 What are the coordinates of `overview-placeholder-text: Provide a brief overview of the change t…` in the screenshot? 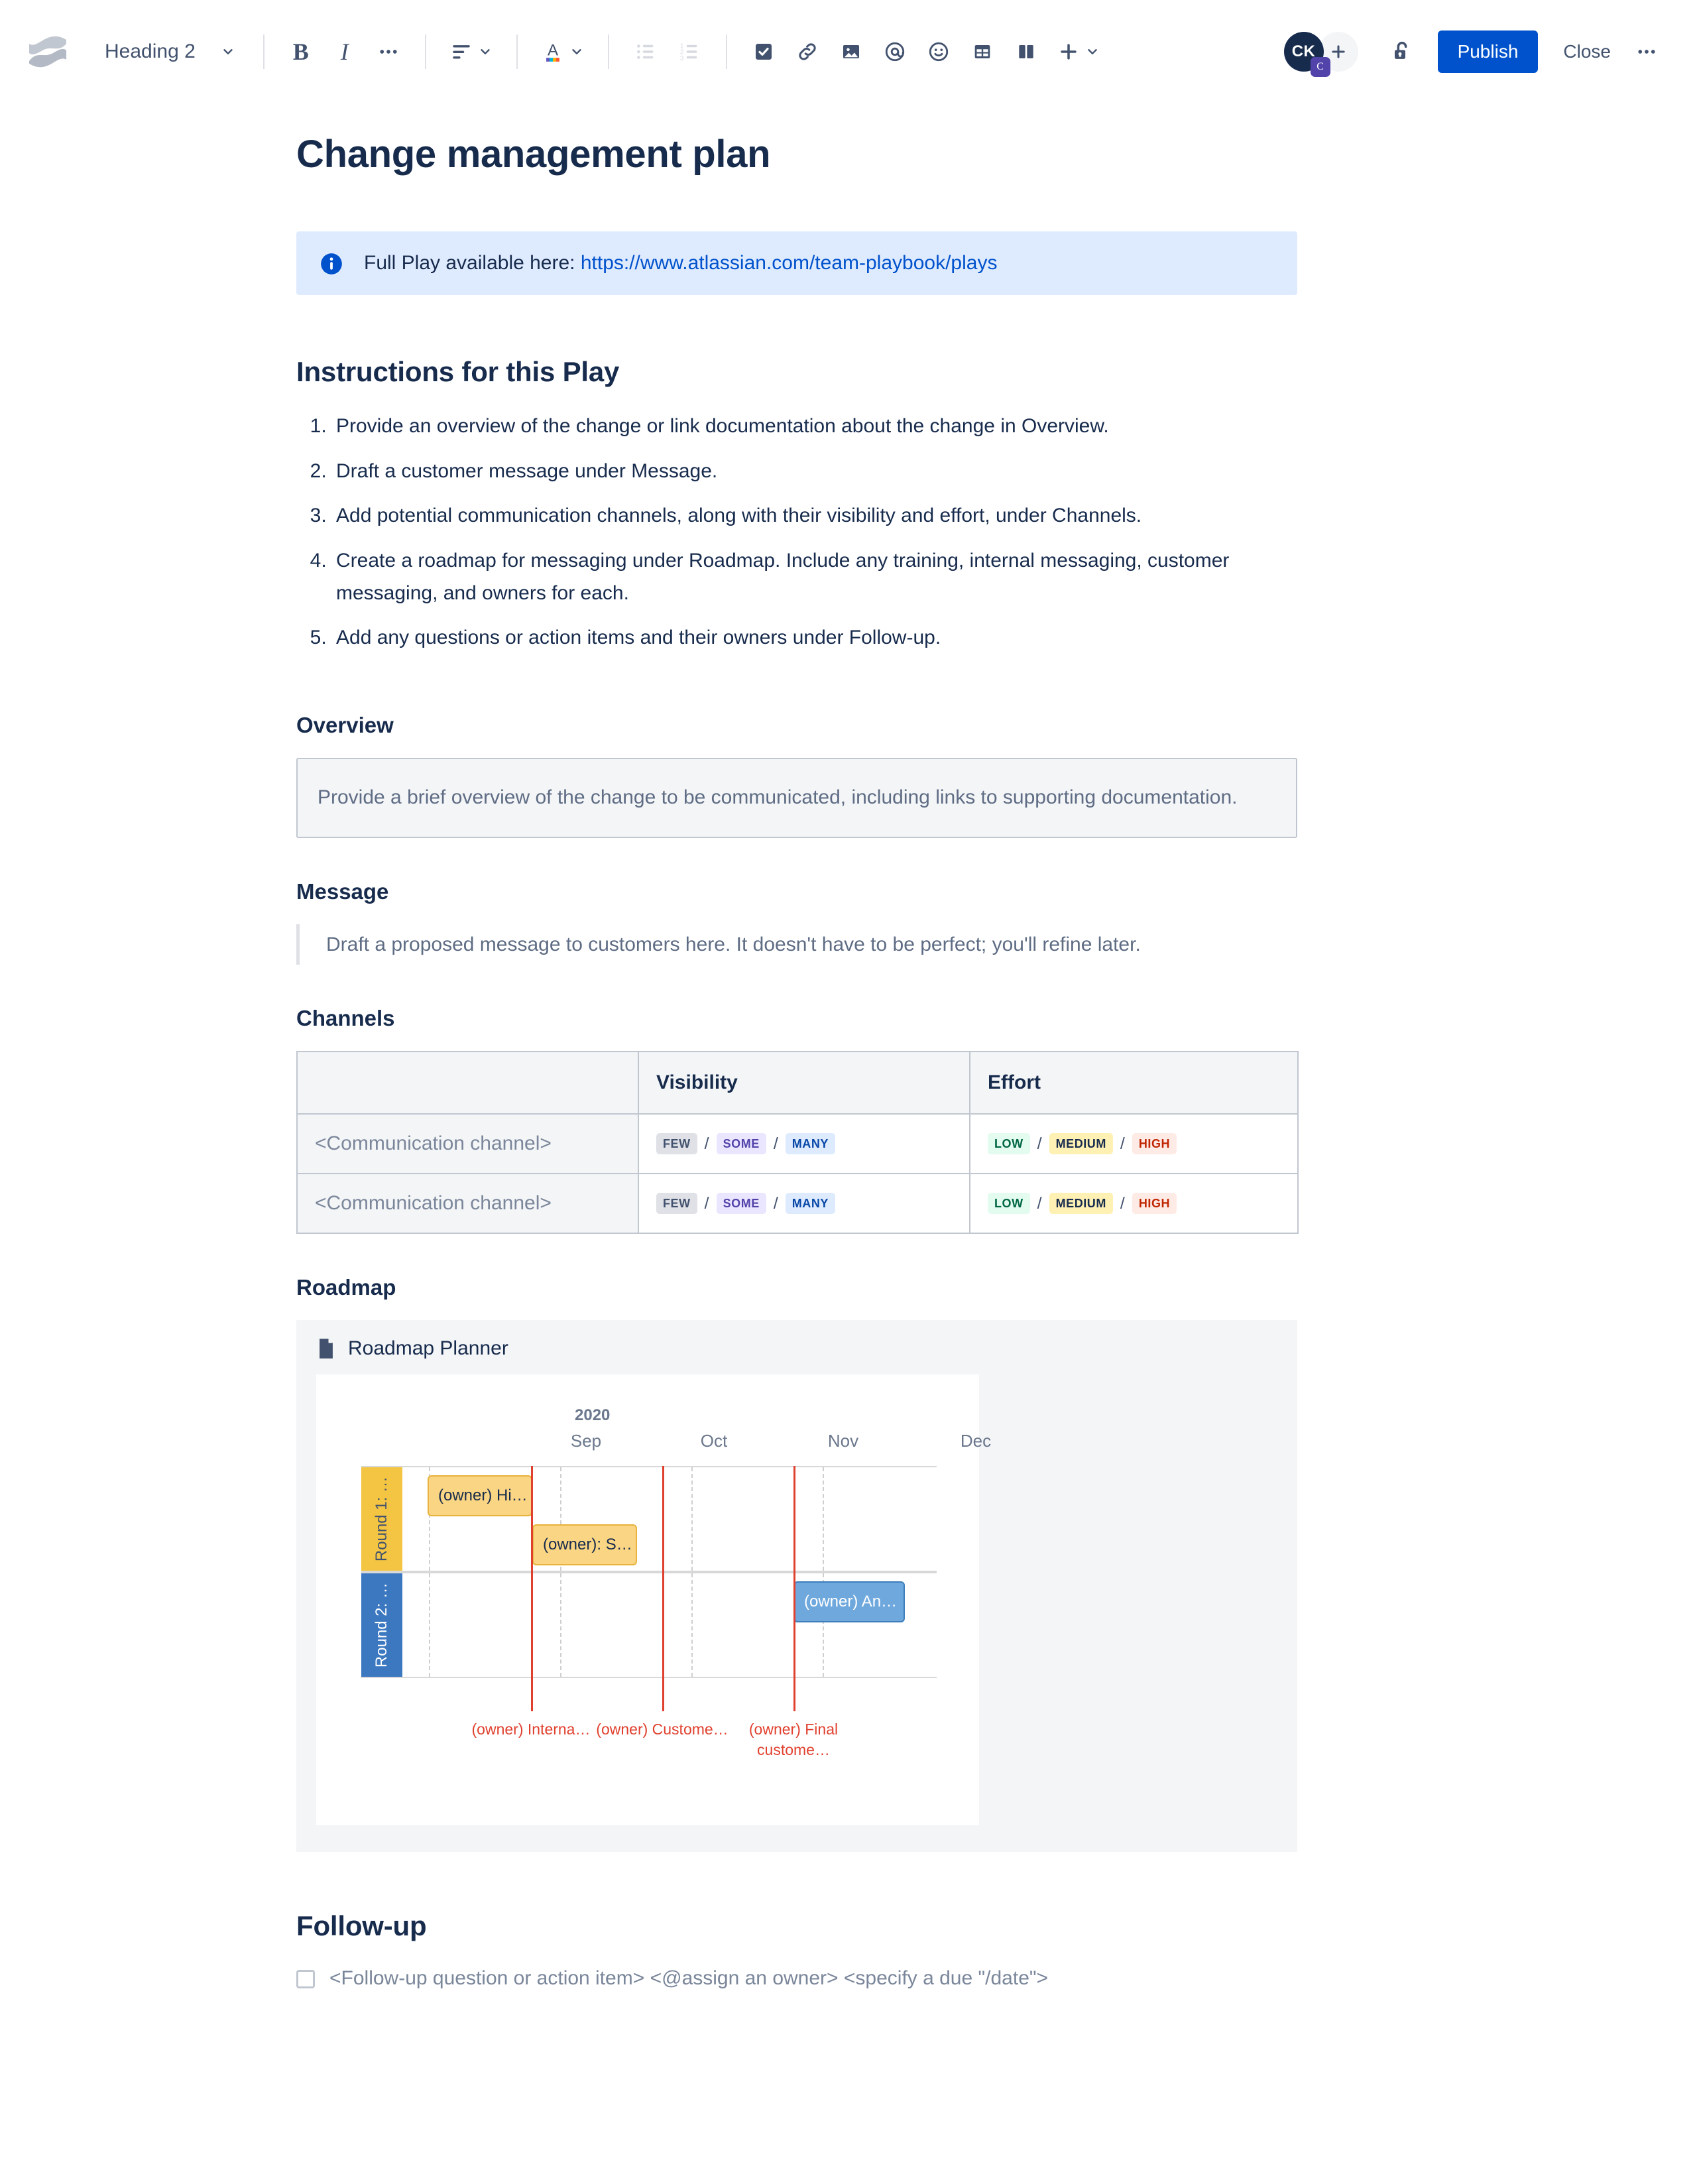 It's located at (778, 797).